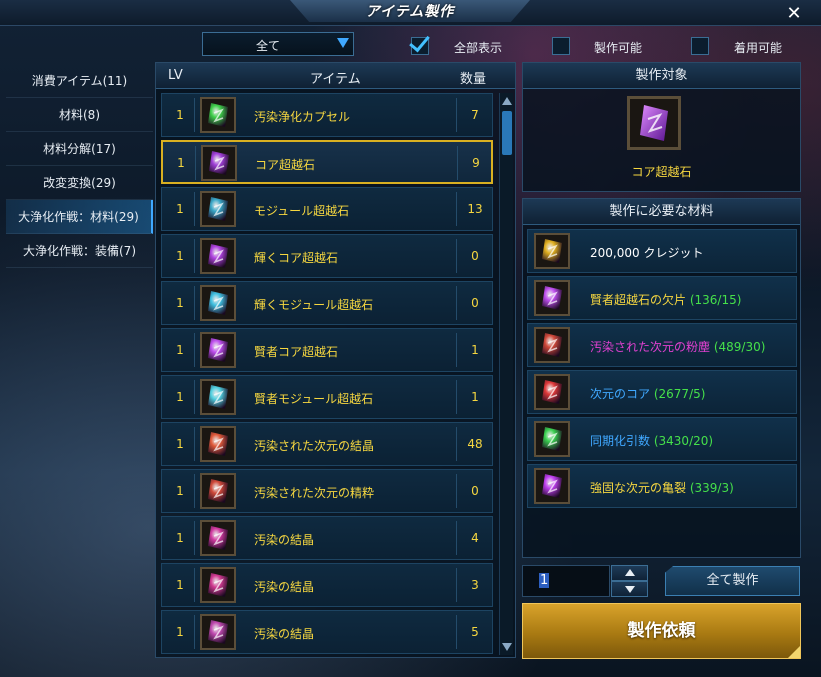 This screenshot has height=677, width=821. What do you see at coordinates (327, 256) in the screenshot?
I see `list-item: 1 輝くコア超越石 0` at bounding box center [327, 256].